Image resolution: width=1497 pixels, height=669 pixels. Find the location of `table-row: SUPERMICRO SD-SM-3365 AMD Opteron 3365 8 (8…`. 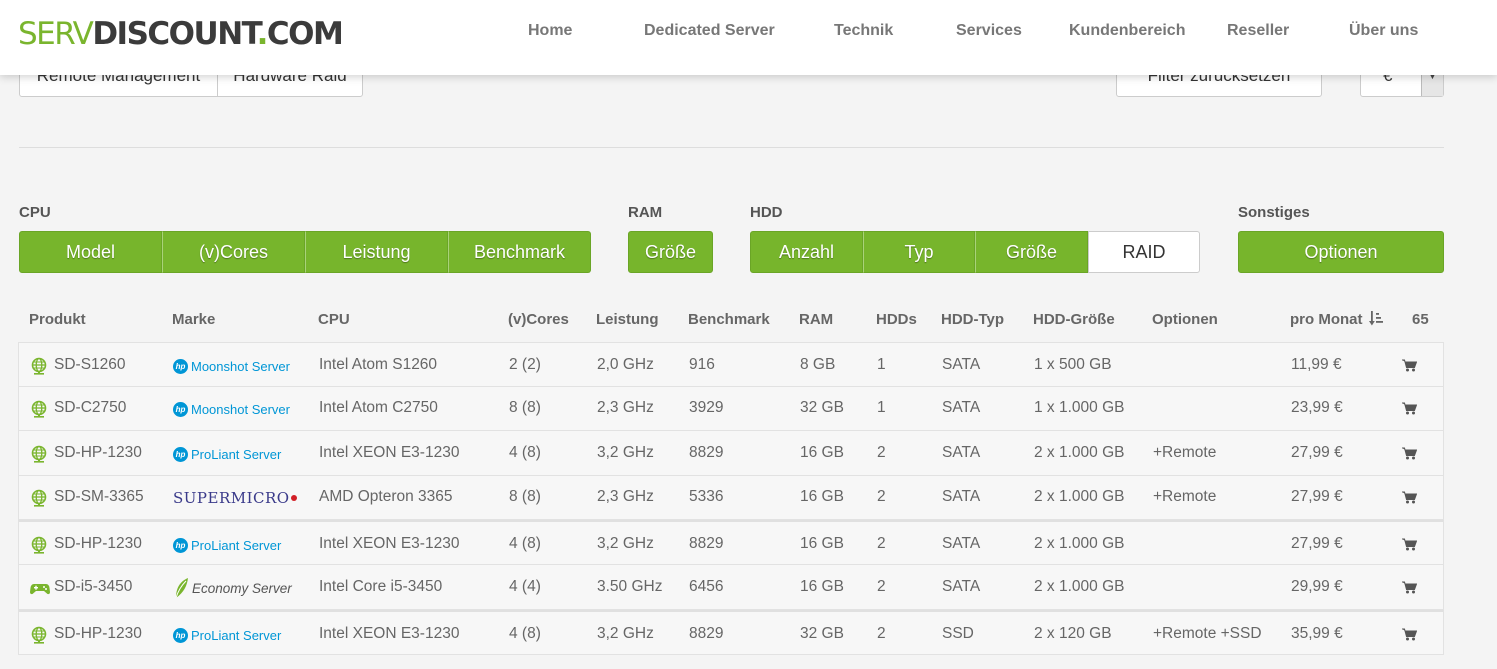

table-row: SUPERMICRO SD-SM-3365 AMD Opteron 3365 8 (8… is located at coordinates (731, 498).